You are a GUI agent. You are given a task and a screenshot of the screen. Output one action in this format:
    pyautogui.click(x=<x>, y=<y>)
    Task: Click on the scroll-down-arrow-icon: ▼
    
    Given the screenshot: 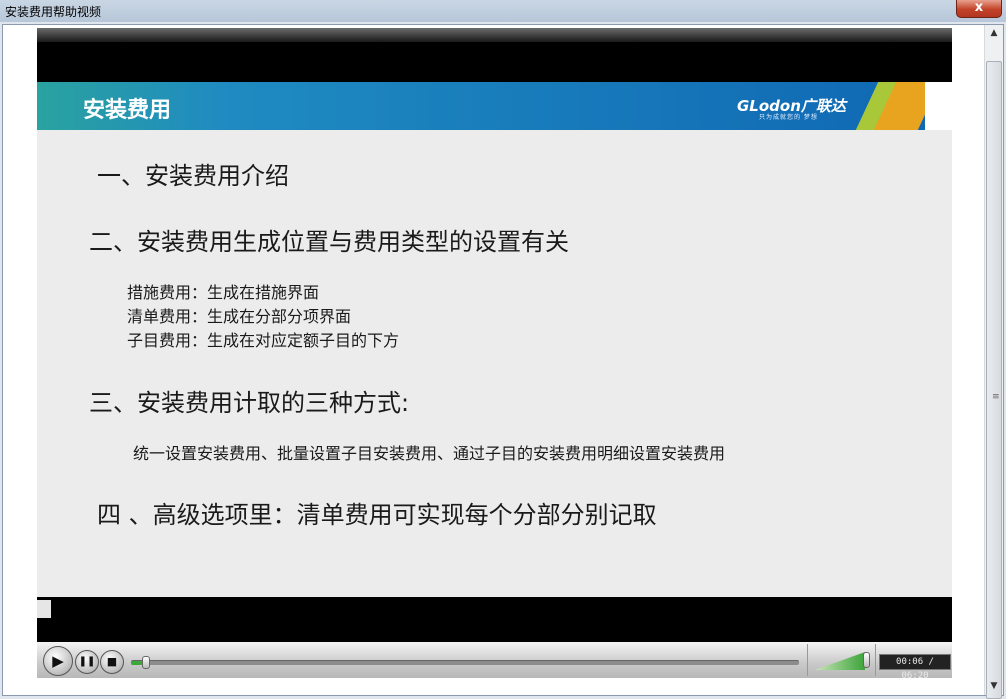 What is the action you would take?
    pyautogui.click(x=994, y=686)
    